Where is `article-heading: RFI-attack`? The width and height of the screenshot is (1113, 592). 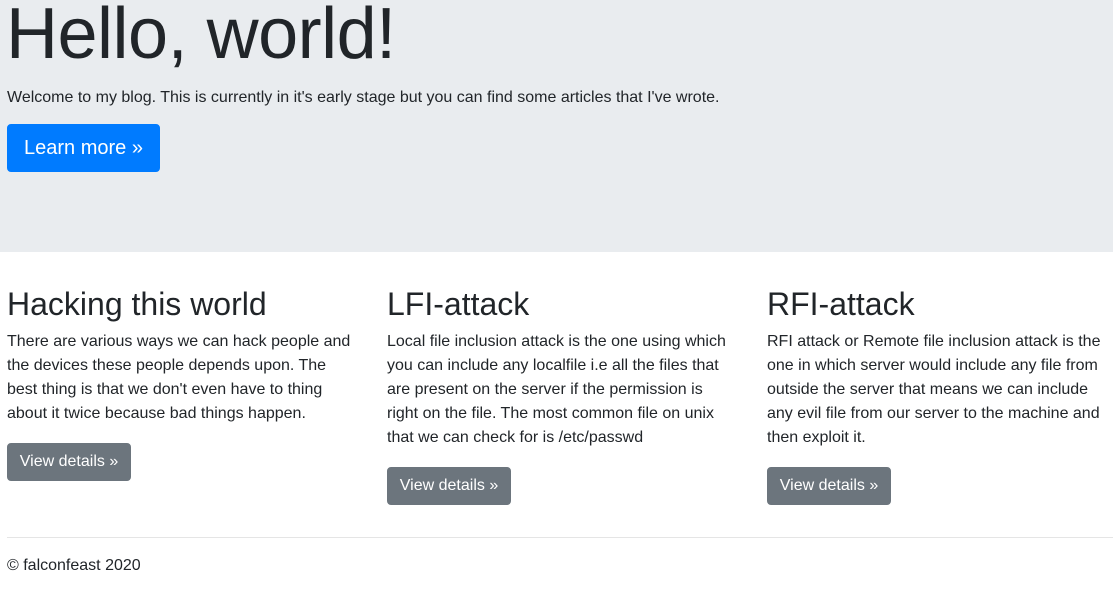
article-heading: RFI-attack is located at coordinates (841, 304).